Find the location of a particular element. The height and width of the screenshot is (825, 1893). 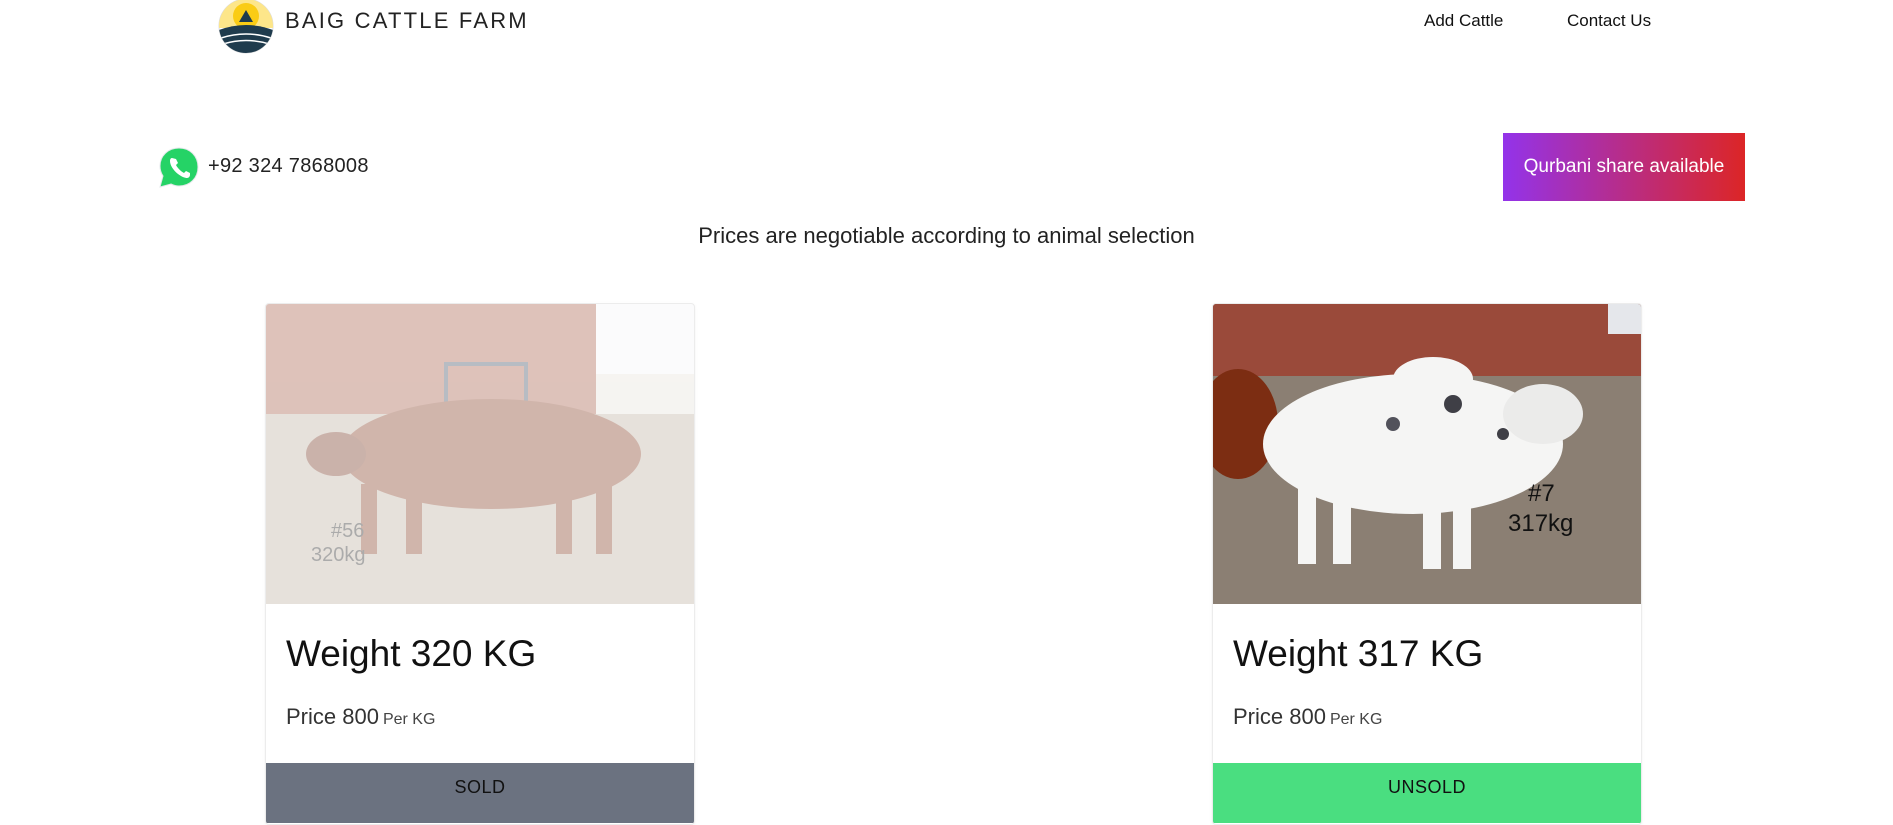

status-badge: UNSOLD is located at coordinates (1427, 793).